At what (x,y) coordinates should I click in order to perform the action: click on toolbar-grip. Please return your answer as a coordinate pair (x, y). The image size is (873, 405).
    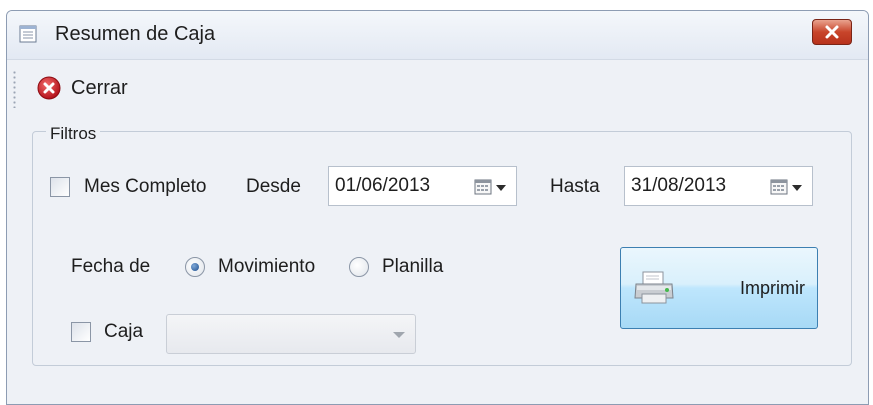
    Looking at the image, I should click on (14, 89).